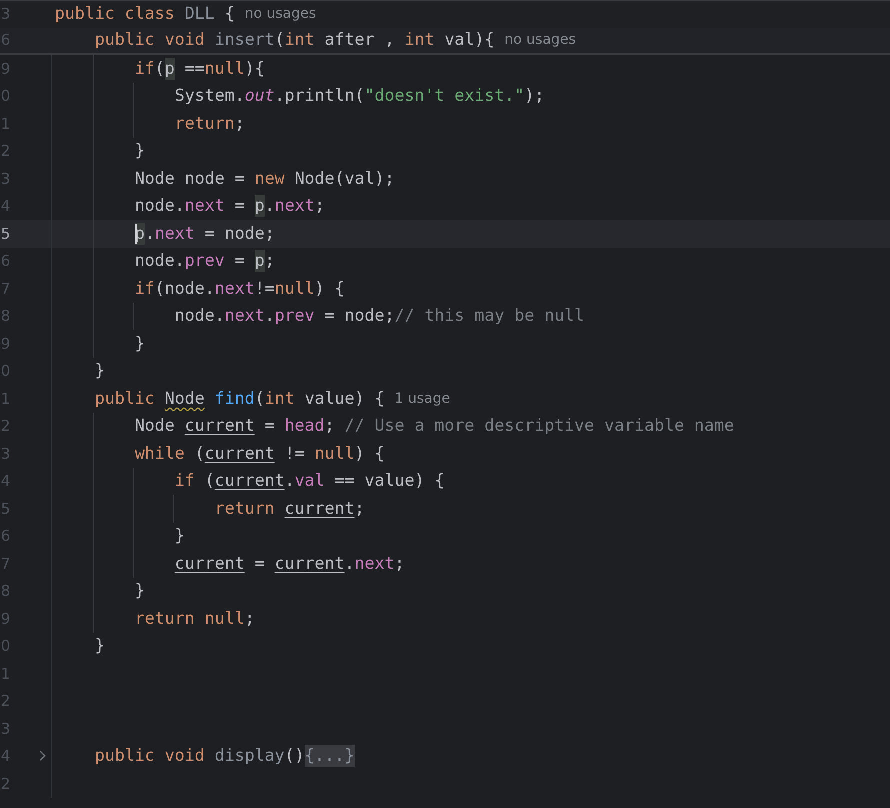  I want to click on usage-hint: 1 usage, so click(422, 399).